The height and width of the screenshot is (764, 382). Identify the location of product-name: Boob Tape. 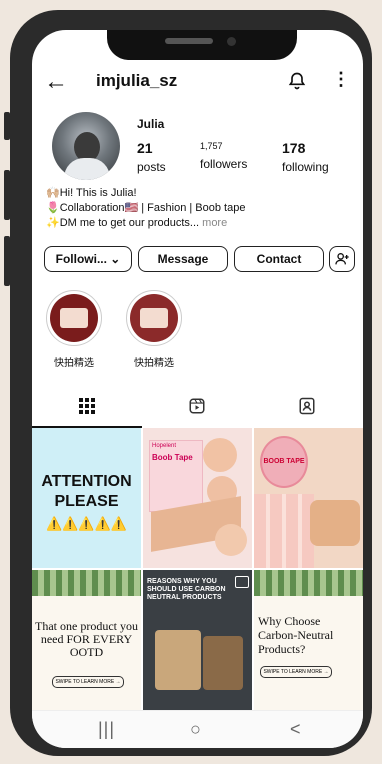
(172, 457).